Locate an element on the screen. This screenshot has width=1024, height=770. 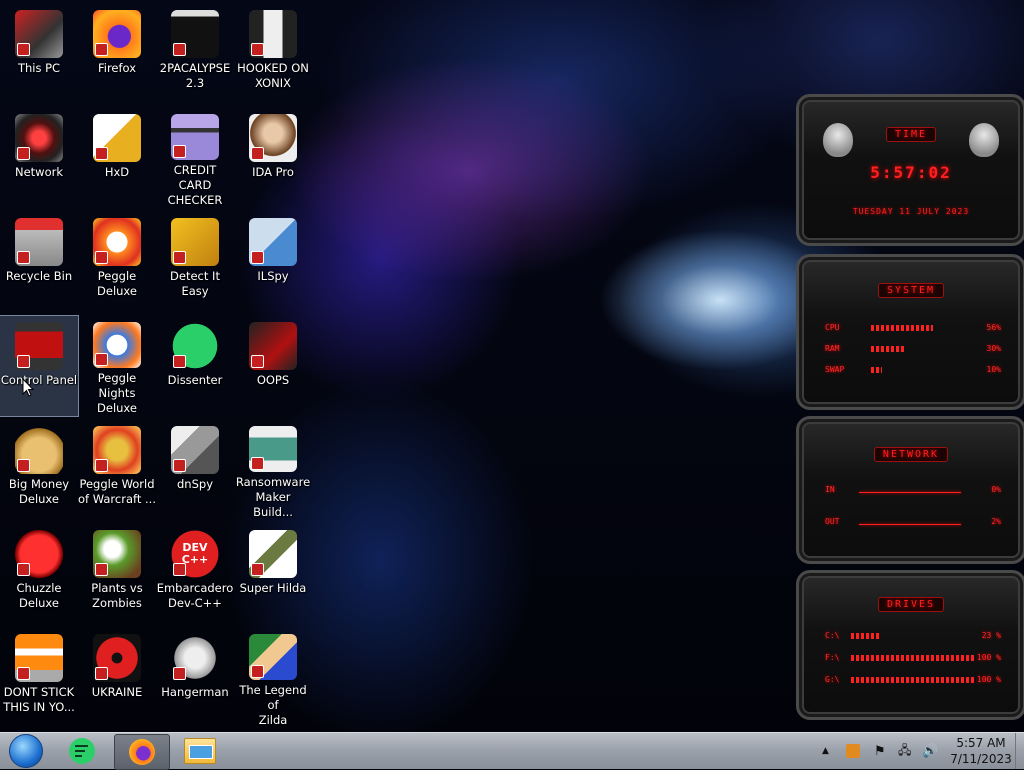
desktop-icon-money-bag: Big Money Deluxe is located at coordinates (39, 470).